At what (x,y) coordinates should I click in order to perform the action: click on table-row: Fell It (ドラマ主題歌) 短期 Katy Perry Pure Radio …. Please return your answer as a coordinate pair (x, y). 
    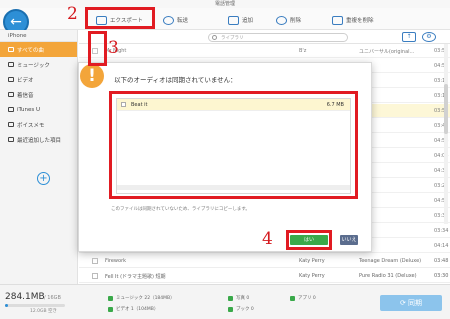
    Looking at the image, I should click on (264, 276).